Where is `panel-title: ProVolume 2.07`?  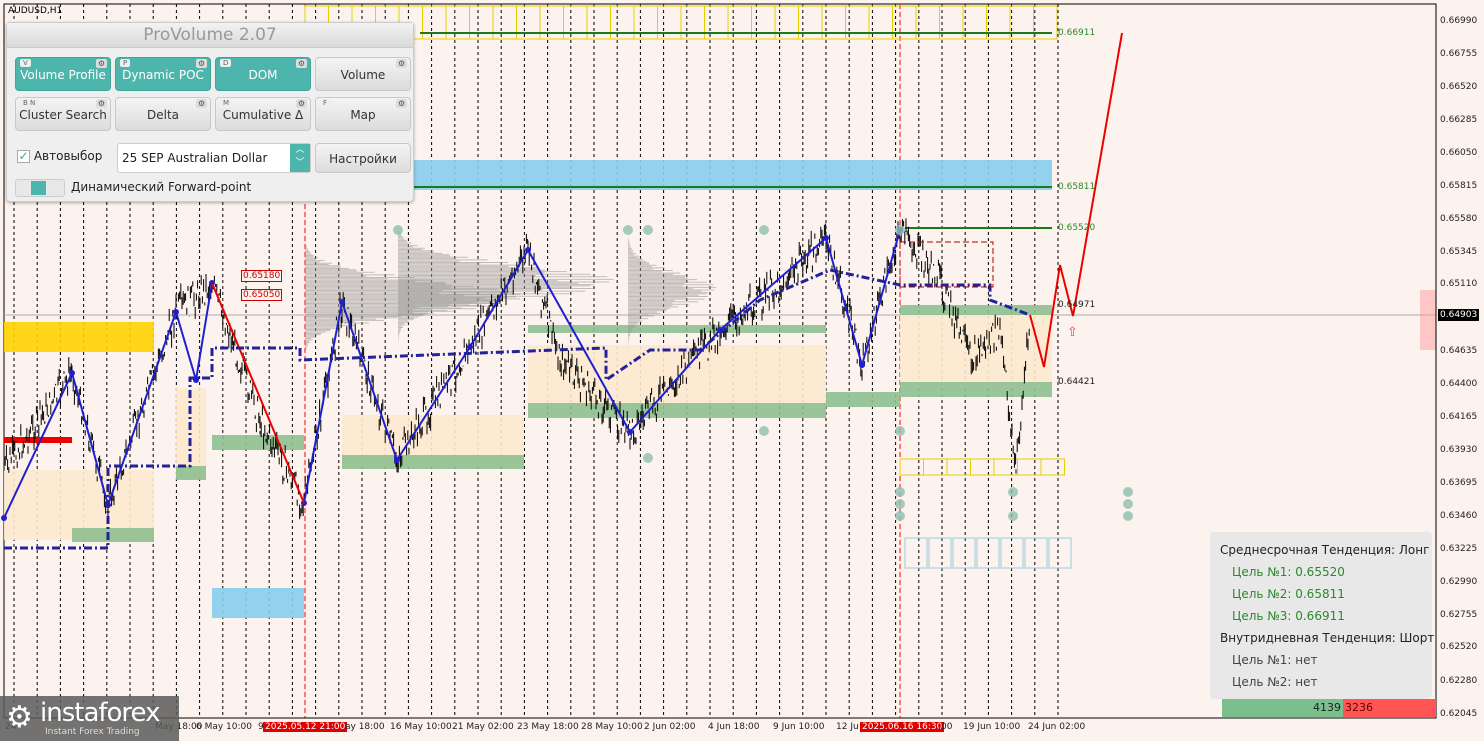
panel-title: ProVolume 2.07 is located at coordinates (210, 35).